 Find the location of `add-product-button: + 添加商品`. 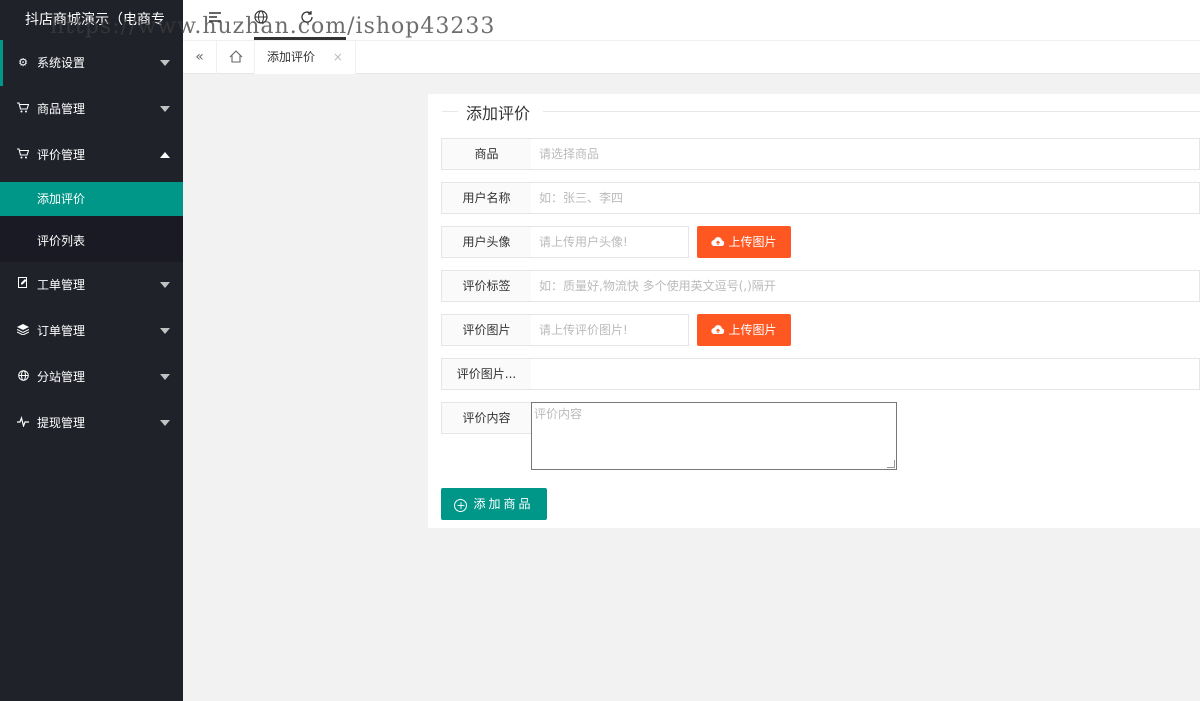

add-product-button: + 添加商品 is located at coordinates (494, 504).